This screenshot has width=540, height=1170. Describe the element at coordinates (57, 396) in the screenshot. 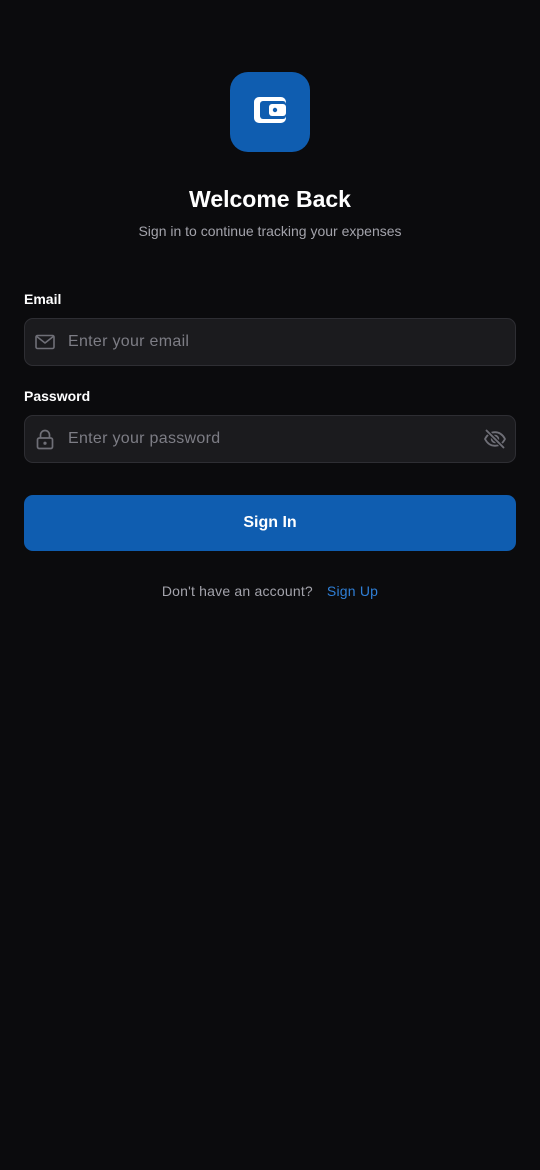

I see `password-label: Password` at that location.